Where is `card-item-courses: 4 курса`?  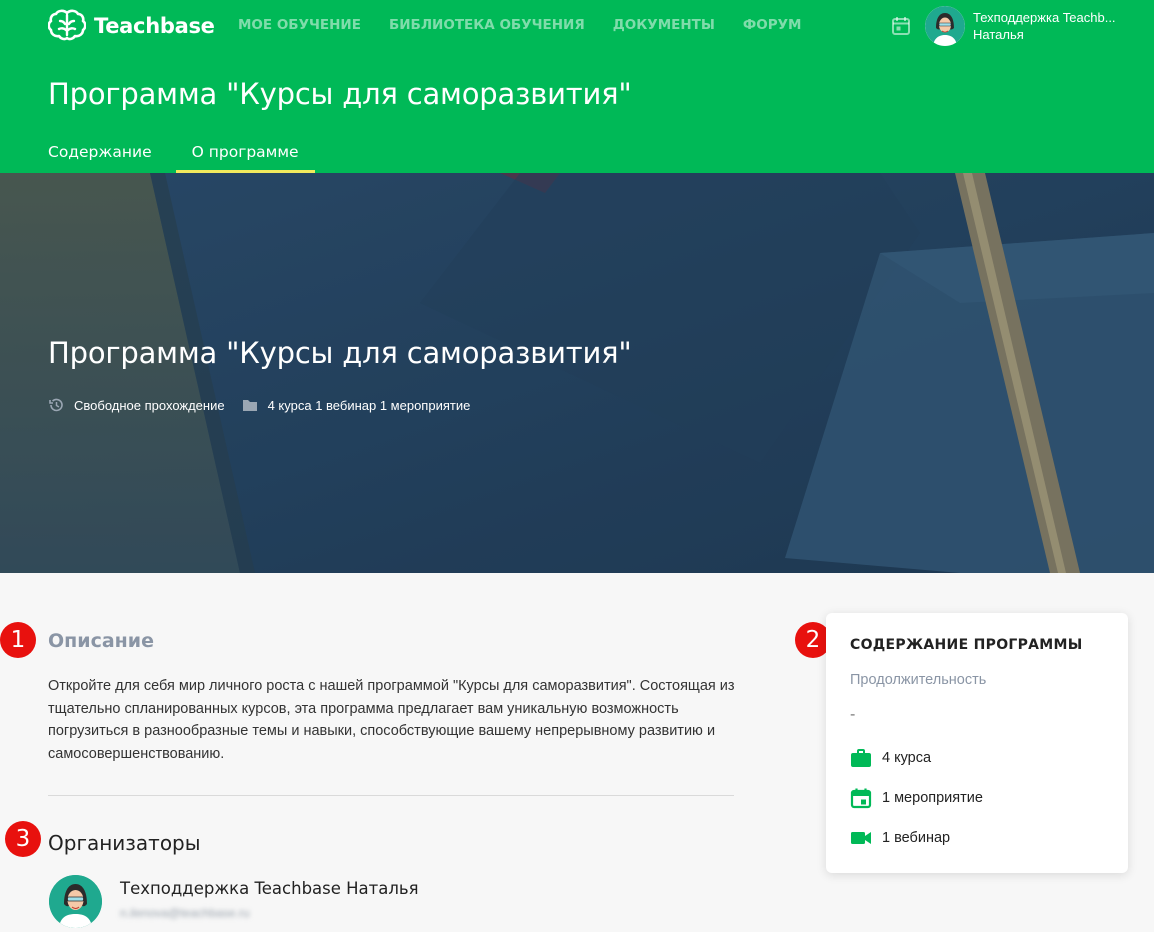
card-item-courses: 4 курса is located at coordinates (890, 758).